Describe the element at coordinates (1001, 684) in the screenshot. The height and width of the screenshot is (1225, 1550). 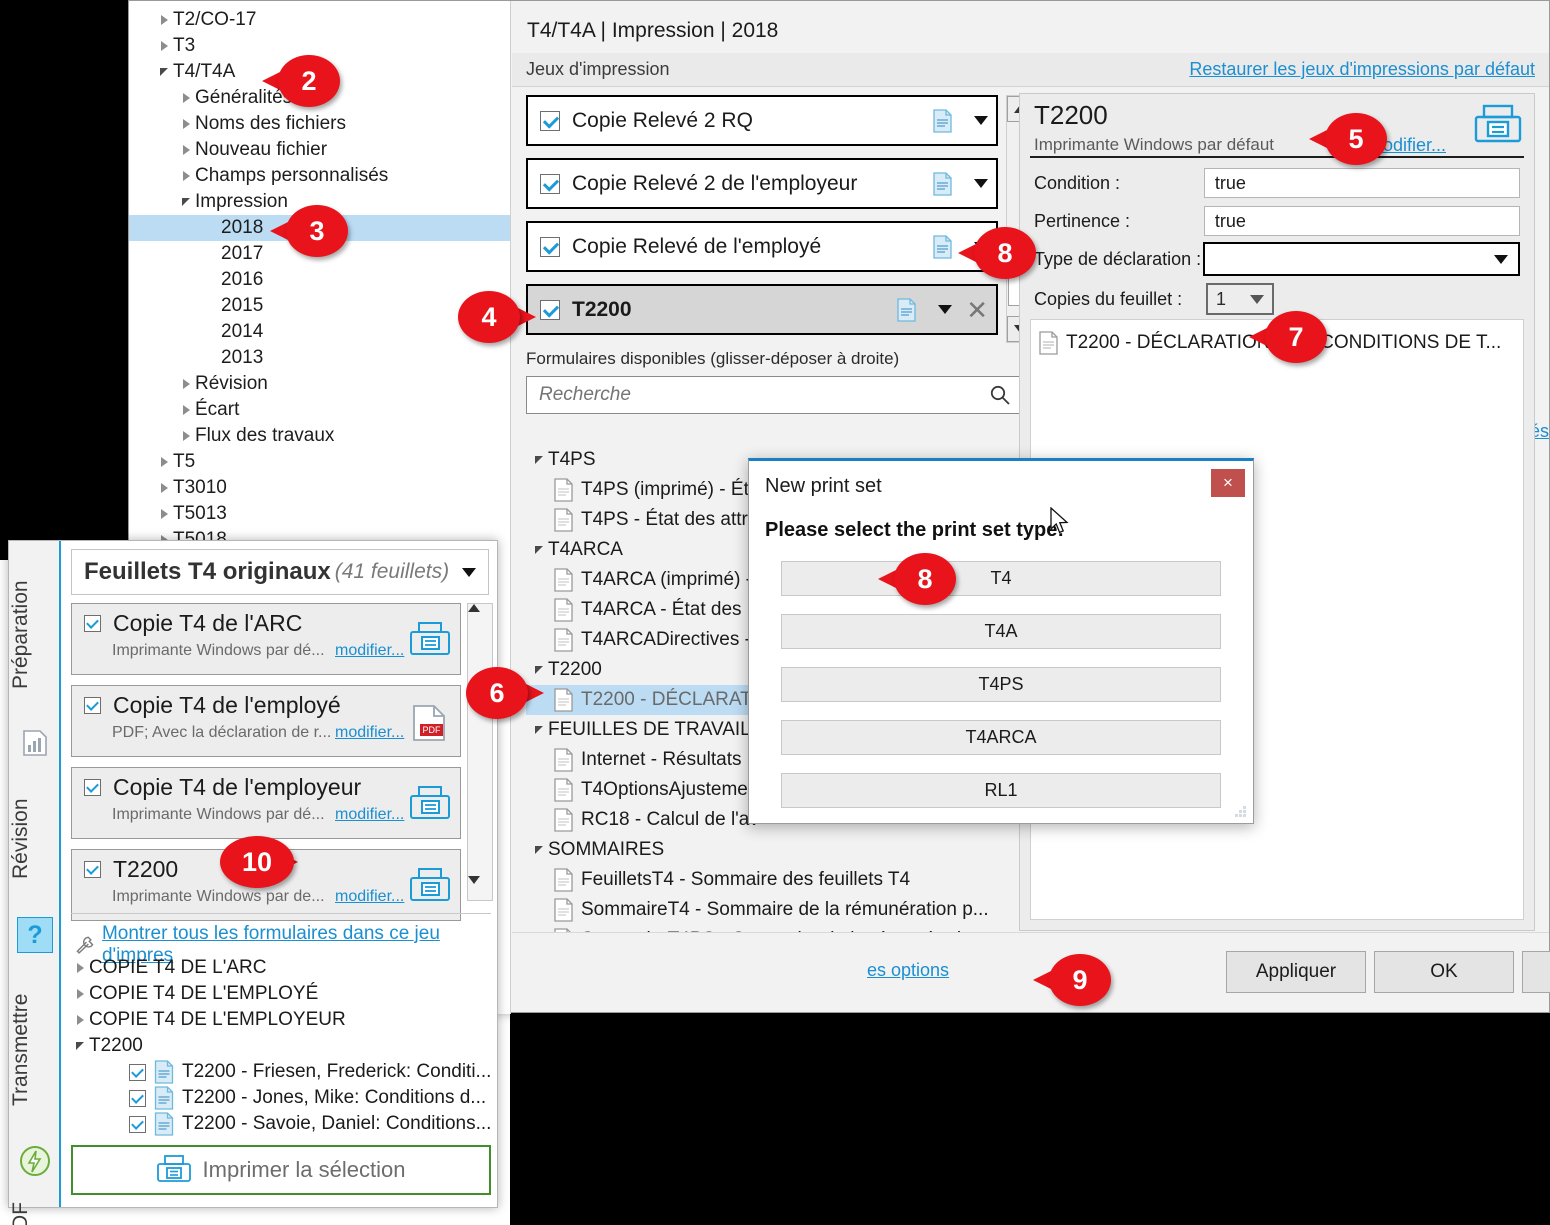
I see `print-set-type-t4ps-button: T4PS` at that location.